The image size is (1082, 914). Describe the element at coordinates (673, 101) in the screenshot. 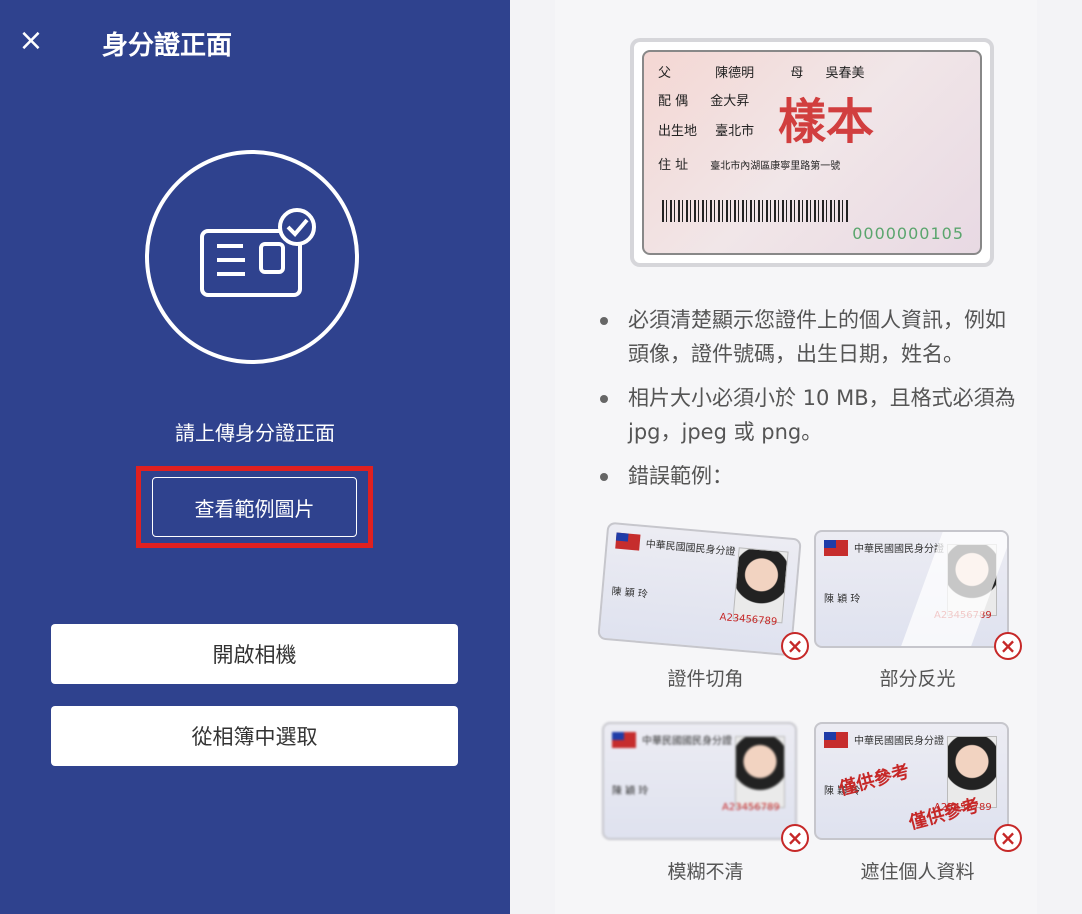

I see `spouse-label: 配 偶` at that location.